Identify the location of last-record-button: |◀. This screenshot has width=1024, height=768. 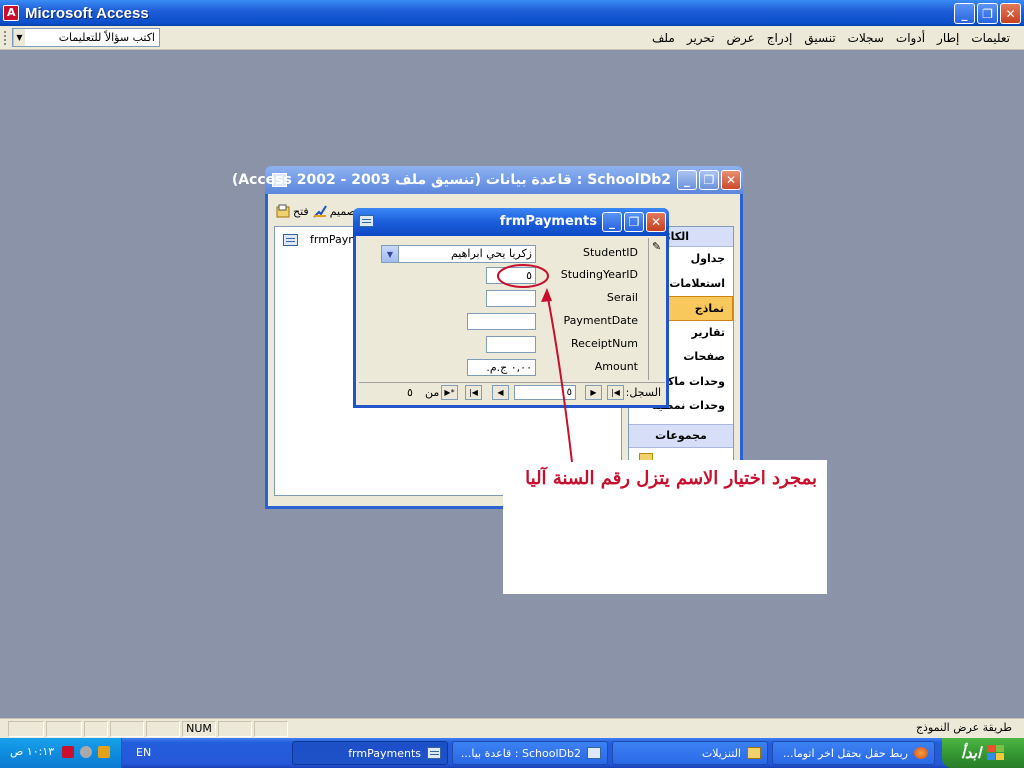
(473, 392).